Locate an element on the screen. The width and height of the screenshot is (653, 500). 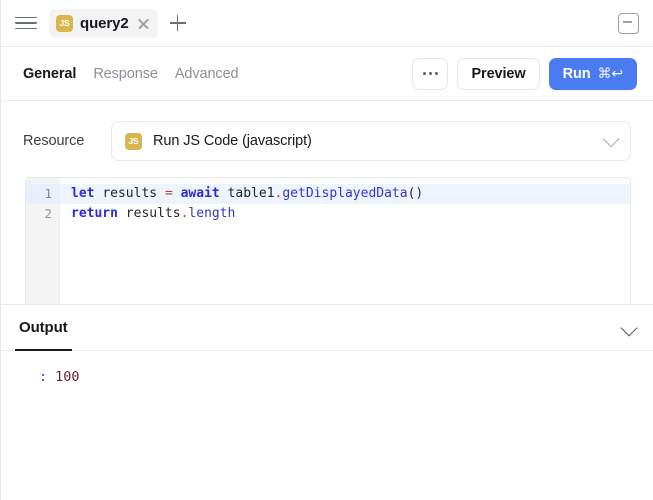
run-button-label: Run is located at coordinates (576, 73).